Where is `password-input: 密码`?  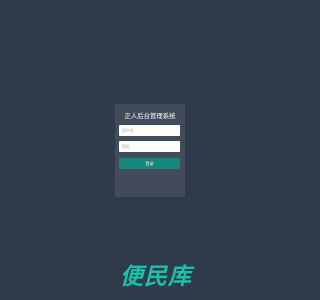 password-input: 密码 is located at coordinates (149, 146).